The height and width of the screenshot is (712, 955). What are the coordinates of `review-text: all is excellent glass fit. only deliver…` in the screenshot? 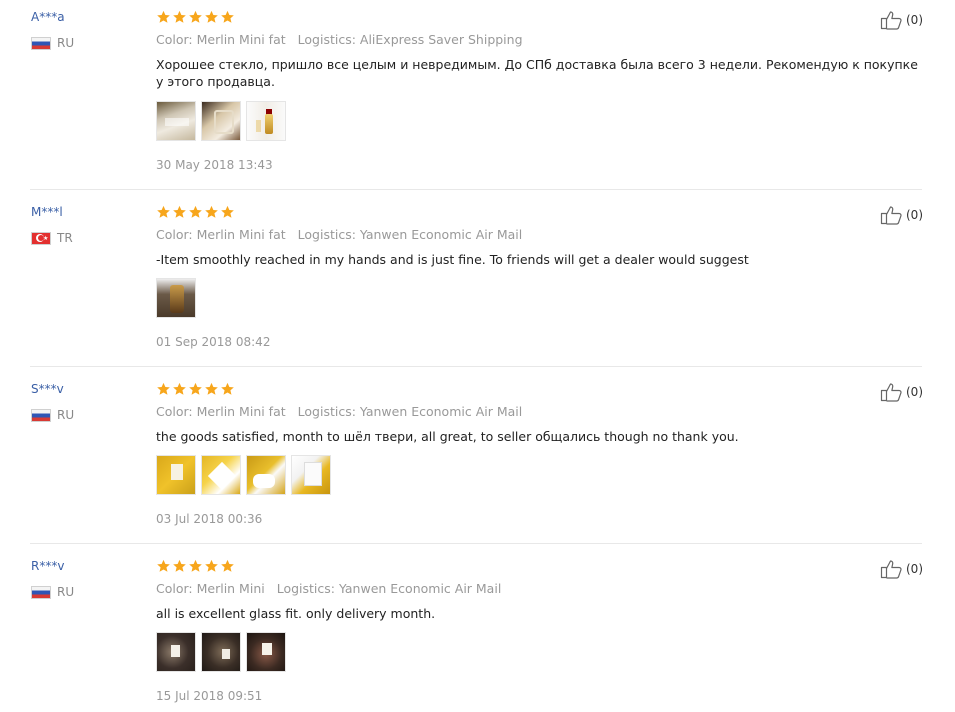 It's located at (296, 613).